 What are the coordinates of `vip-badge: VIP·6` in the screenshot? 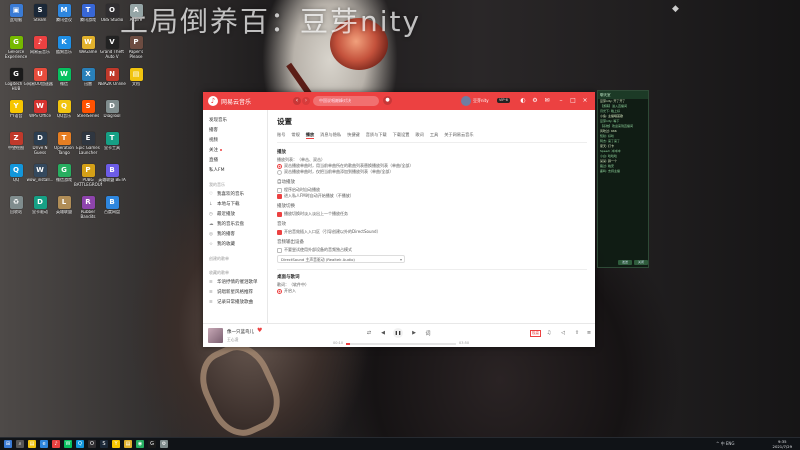 It's located at (503, 100).